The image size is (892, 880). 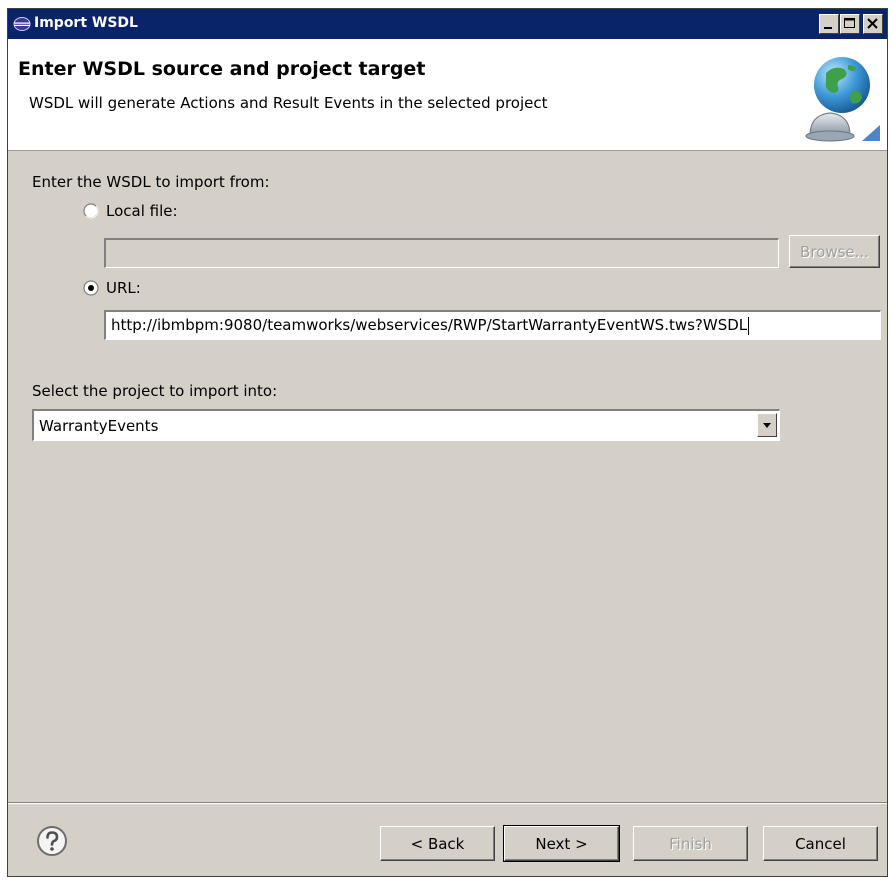 What do you see at coordinates (155, 391) in the screenshot?
I see `project-prompt: Select the project to import into:` at bounding box center [155, 391].